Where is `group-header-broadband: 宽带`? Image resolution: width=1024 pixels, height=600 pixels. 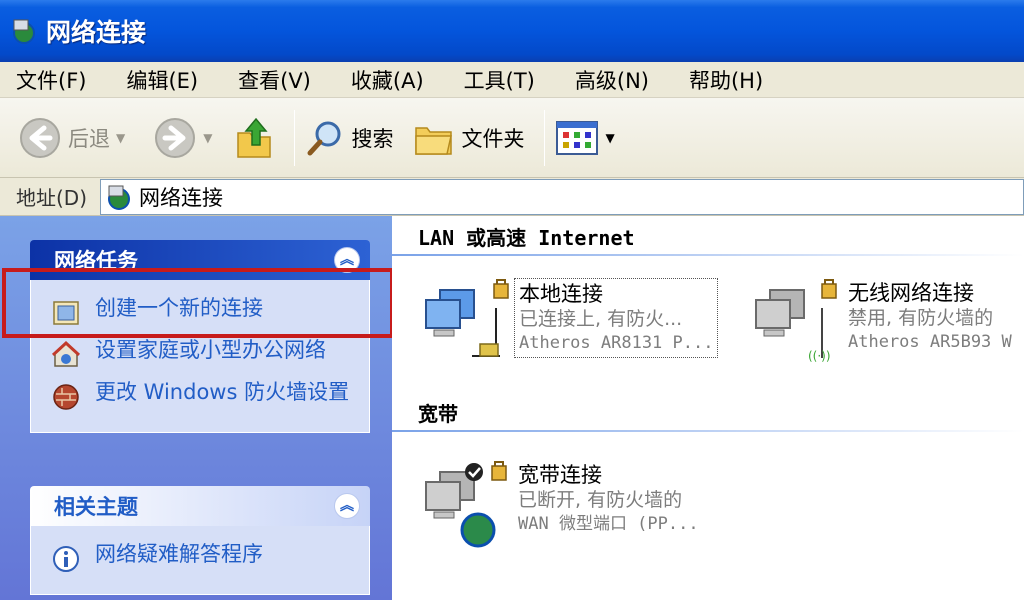 group-header-broadband: 宽带 is located at coordinates (438, 413).